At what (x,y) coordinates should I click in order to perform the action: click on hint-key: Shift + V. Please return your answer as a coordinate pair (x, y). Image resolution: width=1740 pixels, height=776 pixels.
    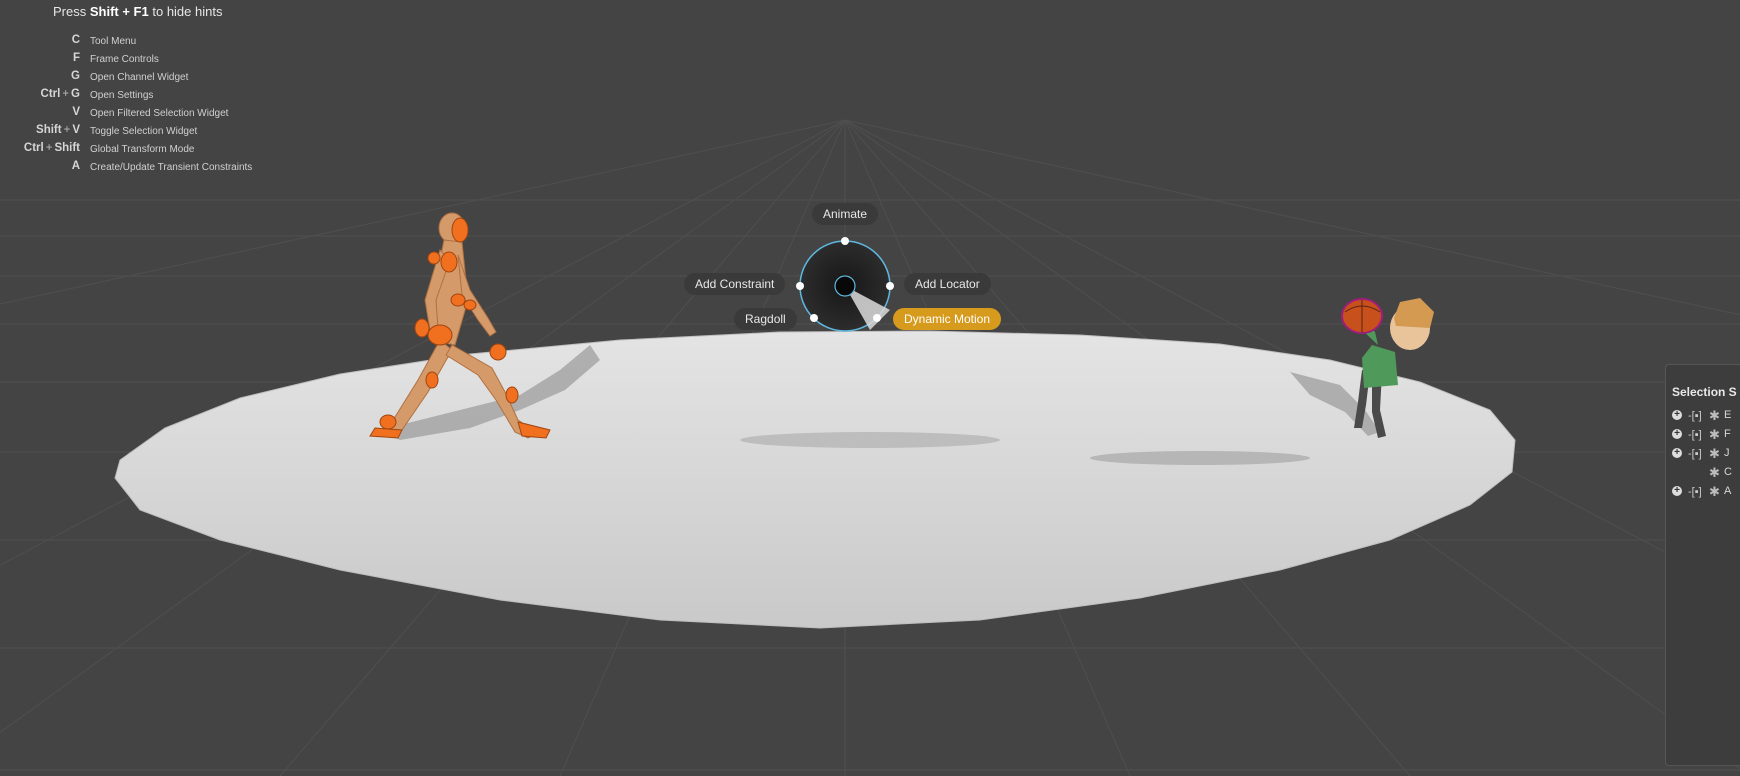
    Looking at the image, I should click on (58, 130).